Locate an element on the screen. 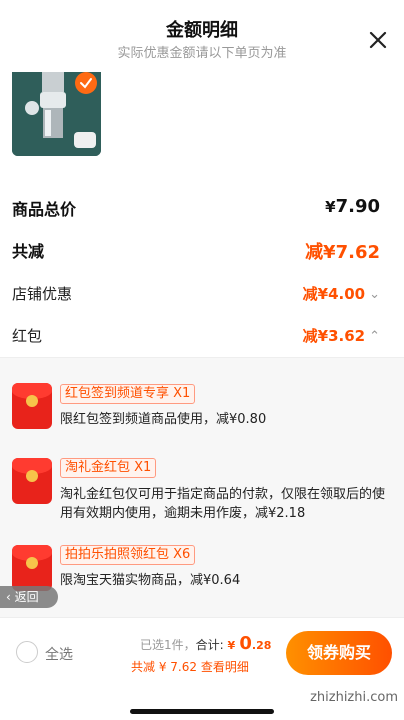 The width and height of the screenshot is (404, 720). shop-discount-row: 店铺优惠 减¥4.00 ⌄ is located at coordinates (202, 295).